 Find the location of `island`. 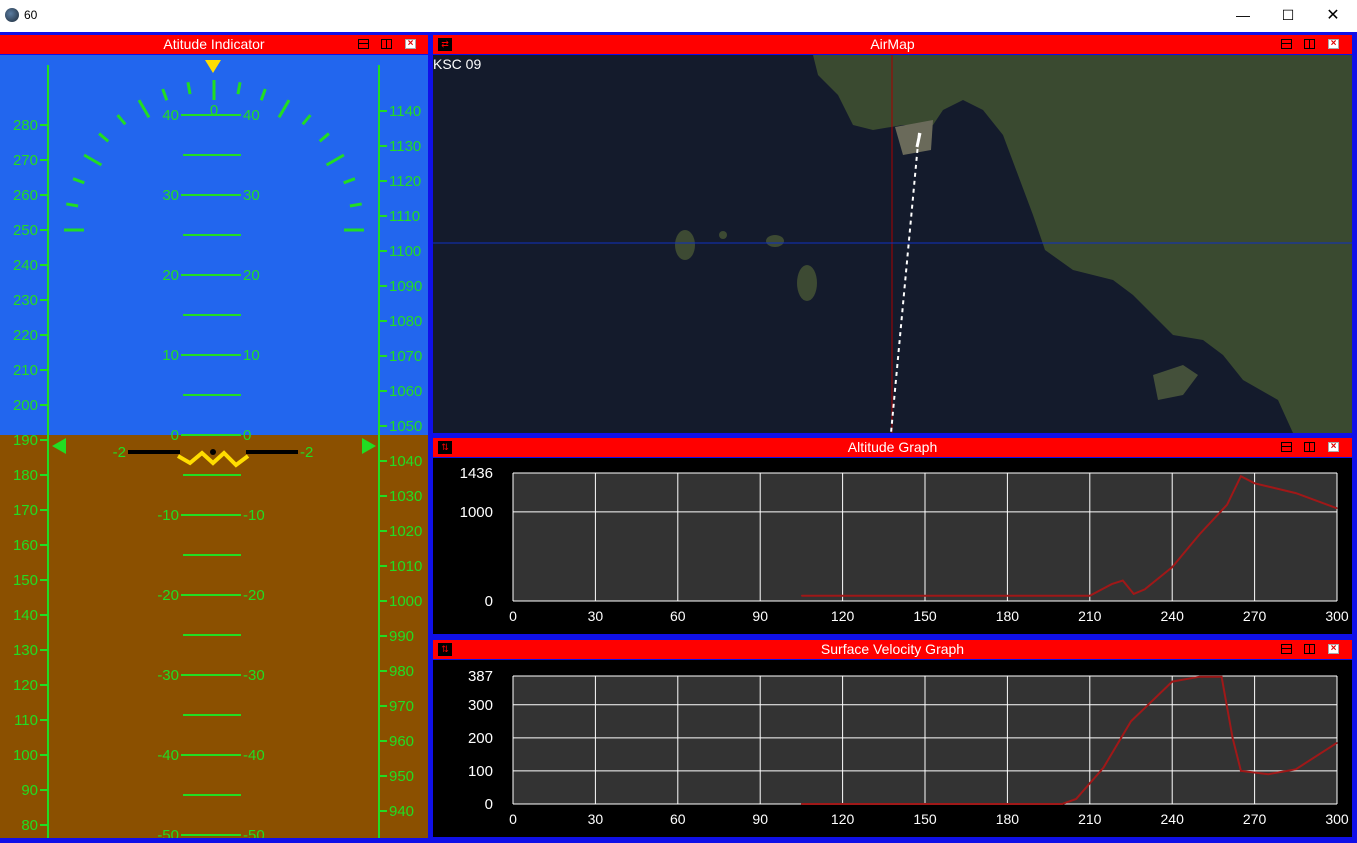

island is located at coordinates (775, 241).